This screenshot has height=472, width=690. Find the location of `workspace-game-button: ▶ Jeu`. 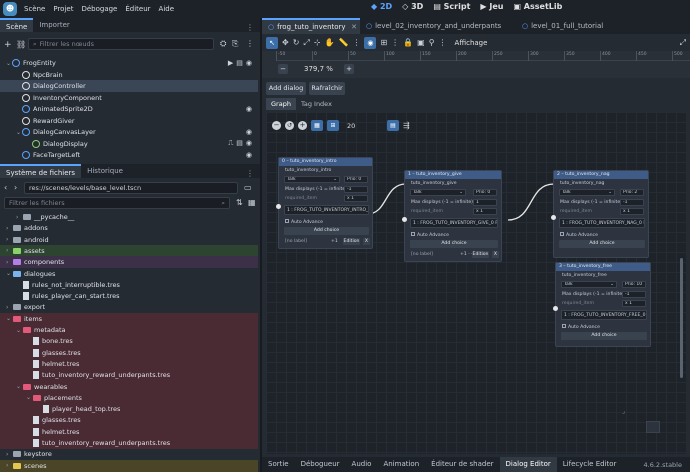

workspace-game-button: ▶ Jeu is located at coordinates (491, 6).